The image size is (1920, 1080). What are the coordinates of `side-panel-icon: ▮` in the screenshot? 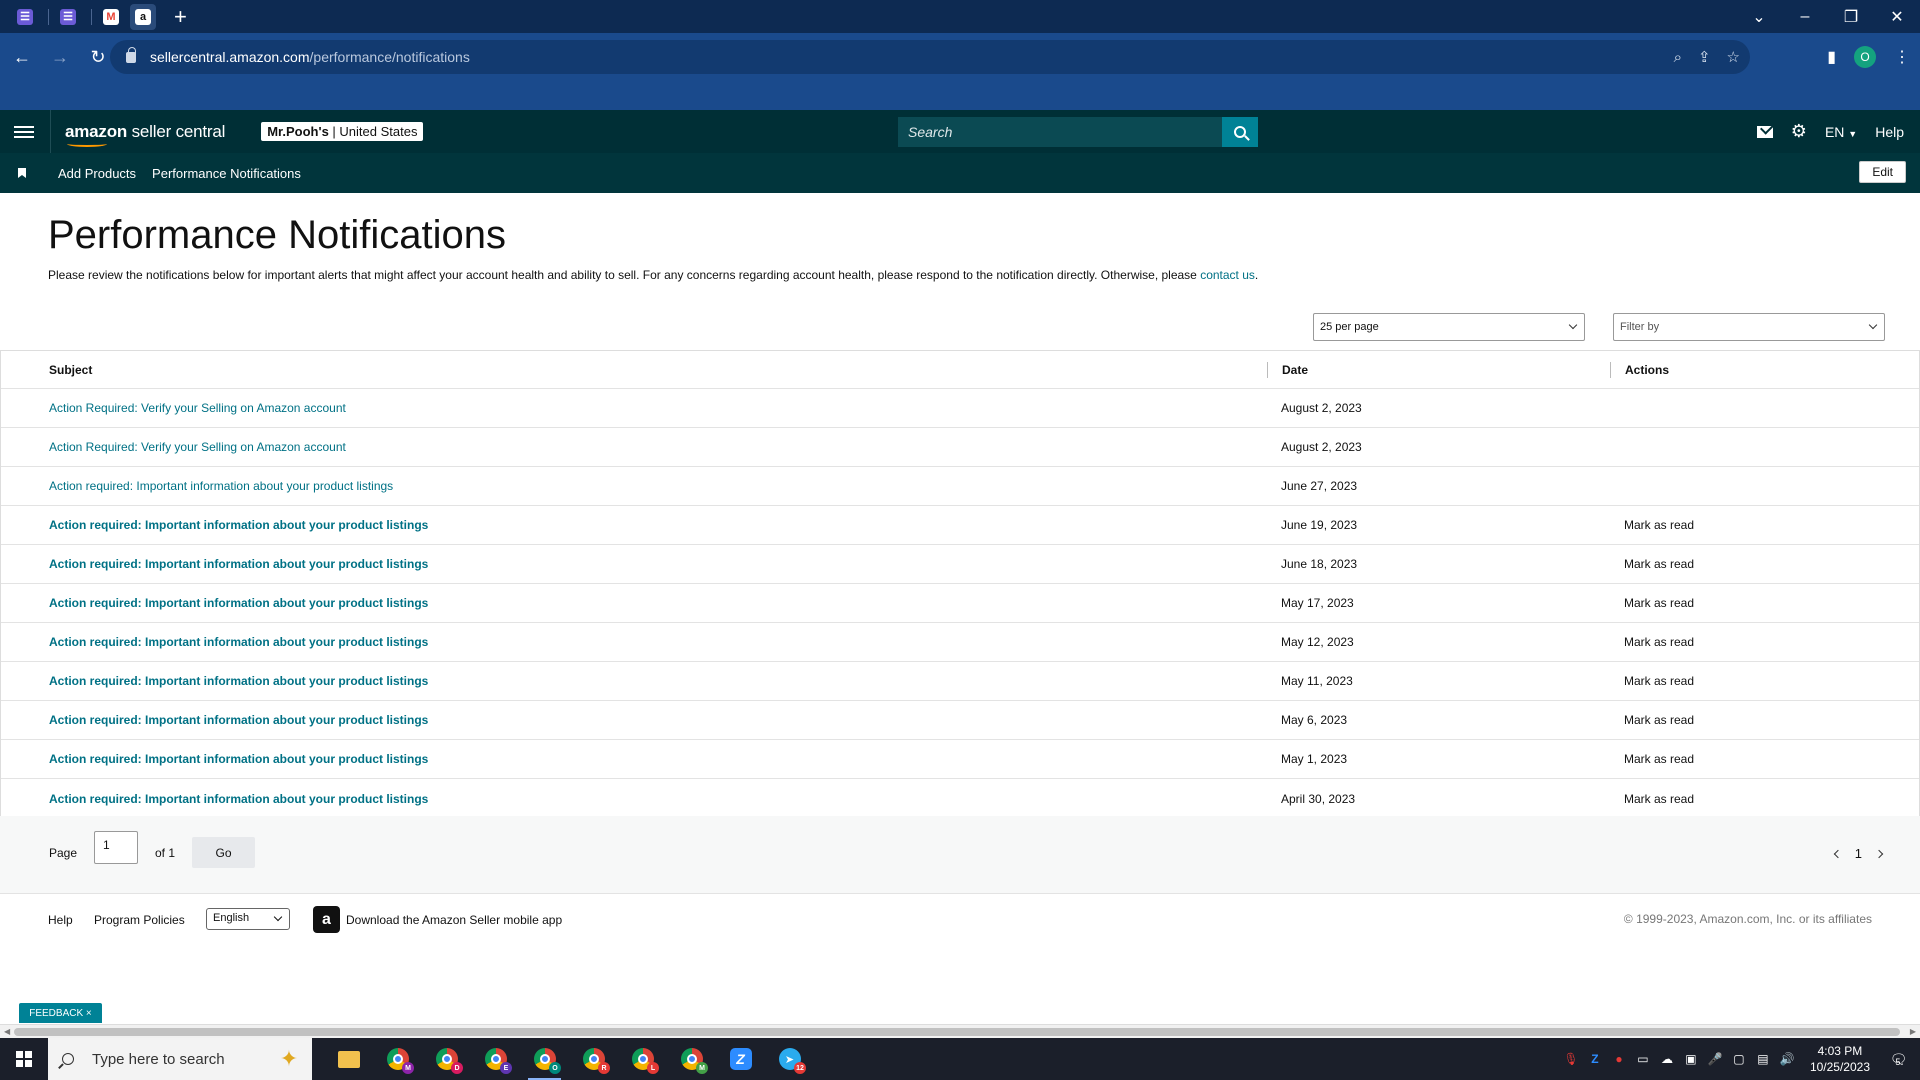 It's located at (1831, 57).